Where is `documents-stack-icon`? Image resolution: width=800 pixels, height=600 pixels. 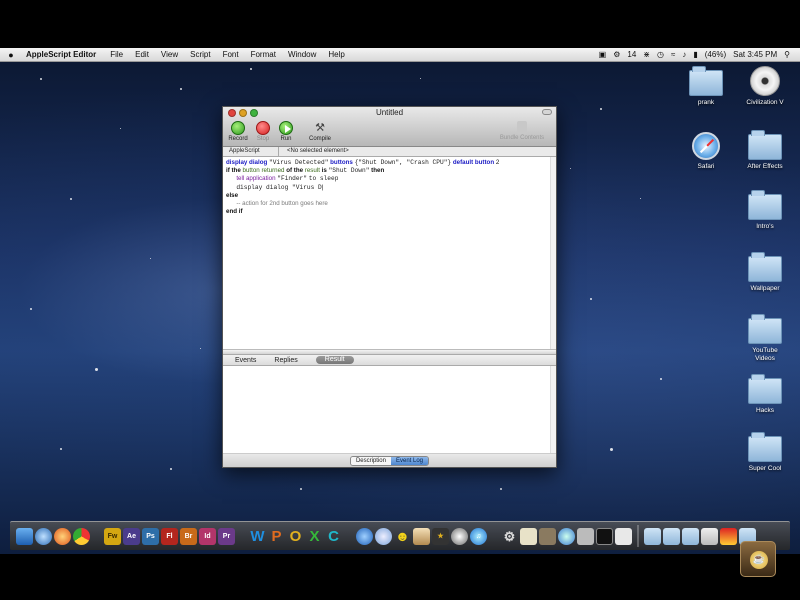 documents-stack-icon is located at coordinates (671, 536).